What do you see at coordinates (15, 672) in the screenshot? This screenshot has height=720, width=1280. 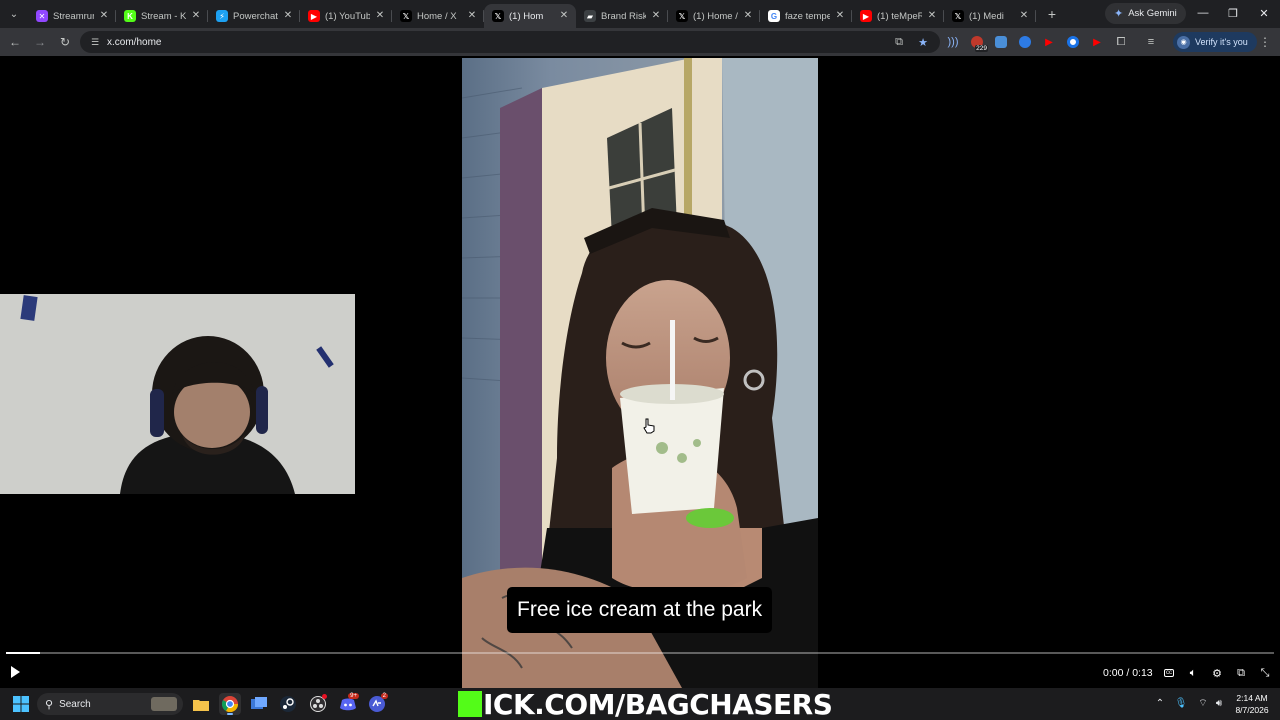 I see `play-button` at bounding box center [15, 672].